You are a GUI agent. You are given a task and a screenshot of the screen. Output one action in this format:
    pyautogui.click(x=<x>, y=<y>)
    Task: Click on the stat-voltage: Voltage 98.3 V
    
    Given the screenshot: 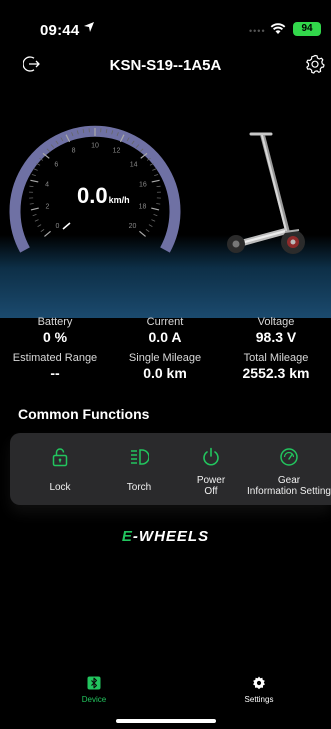 What is the action you would take?
    pyautogui.click(x=276, y=330)
    